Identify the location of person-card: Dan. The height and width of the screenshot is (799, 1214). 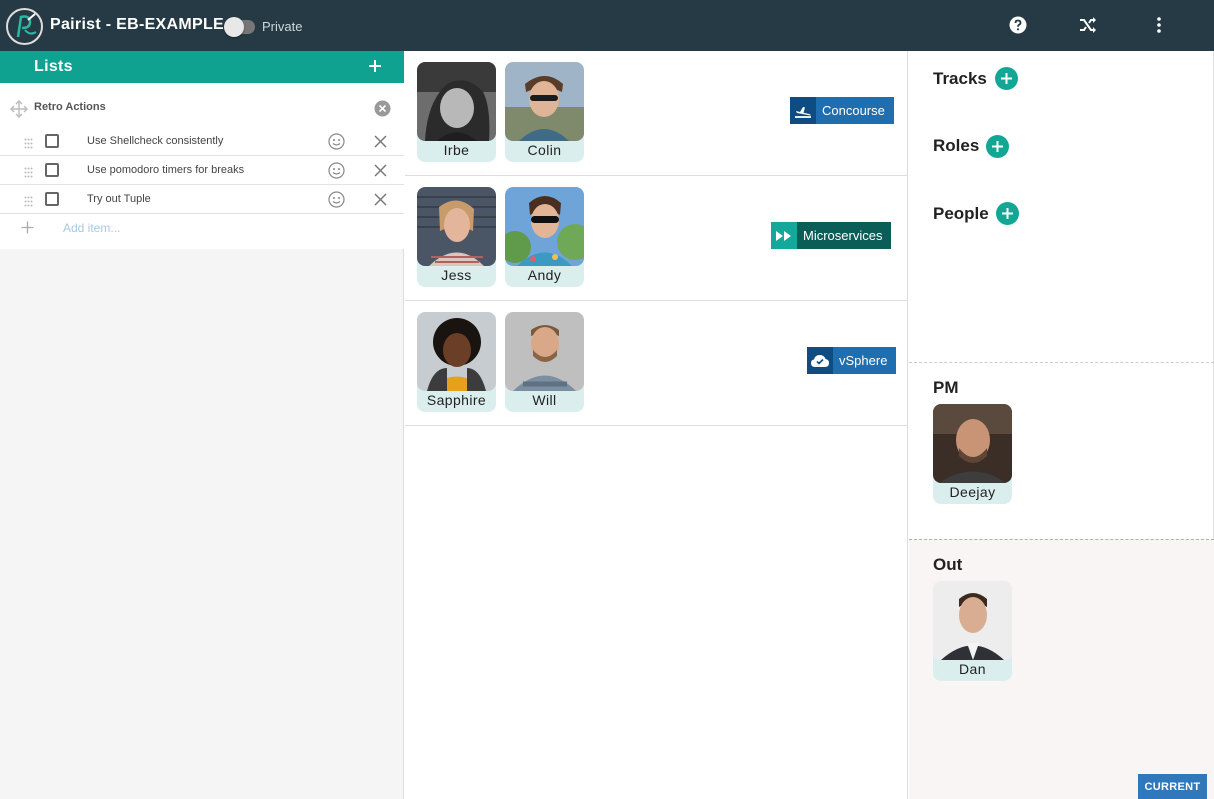
(972, 631).